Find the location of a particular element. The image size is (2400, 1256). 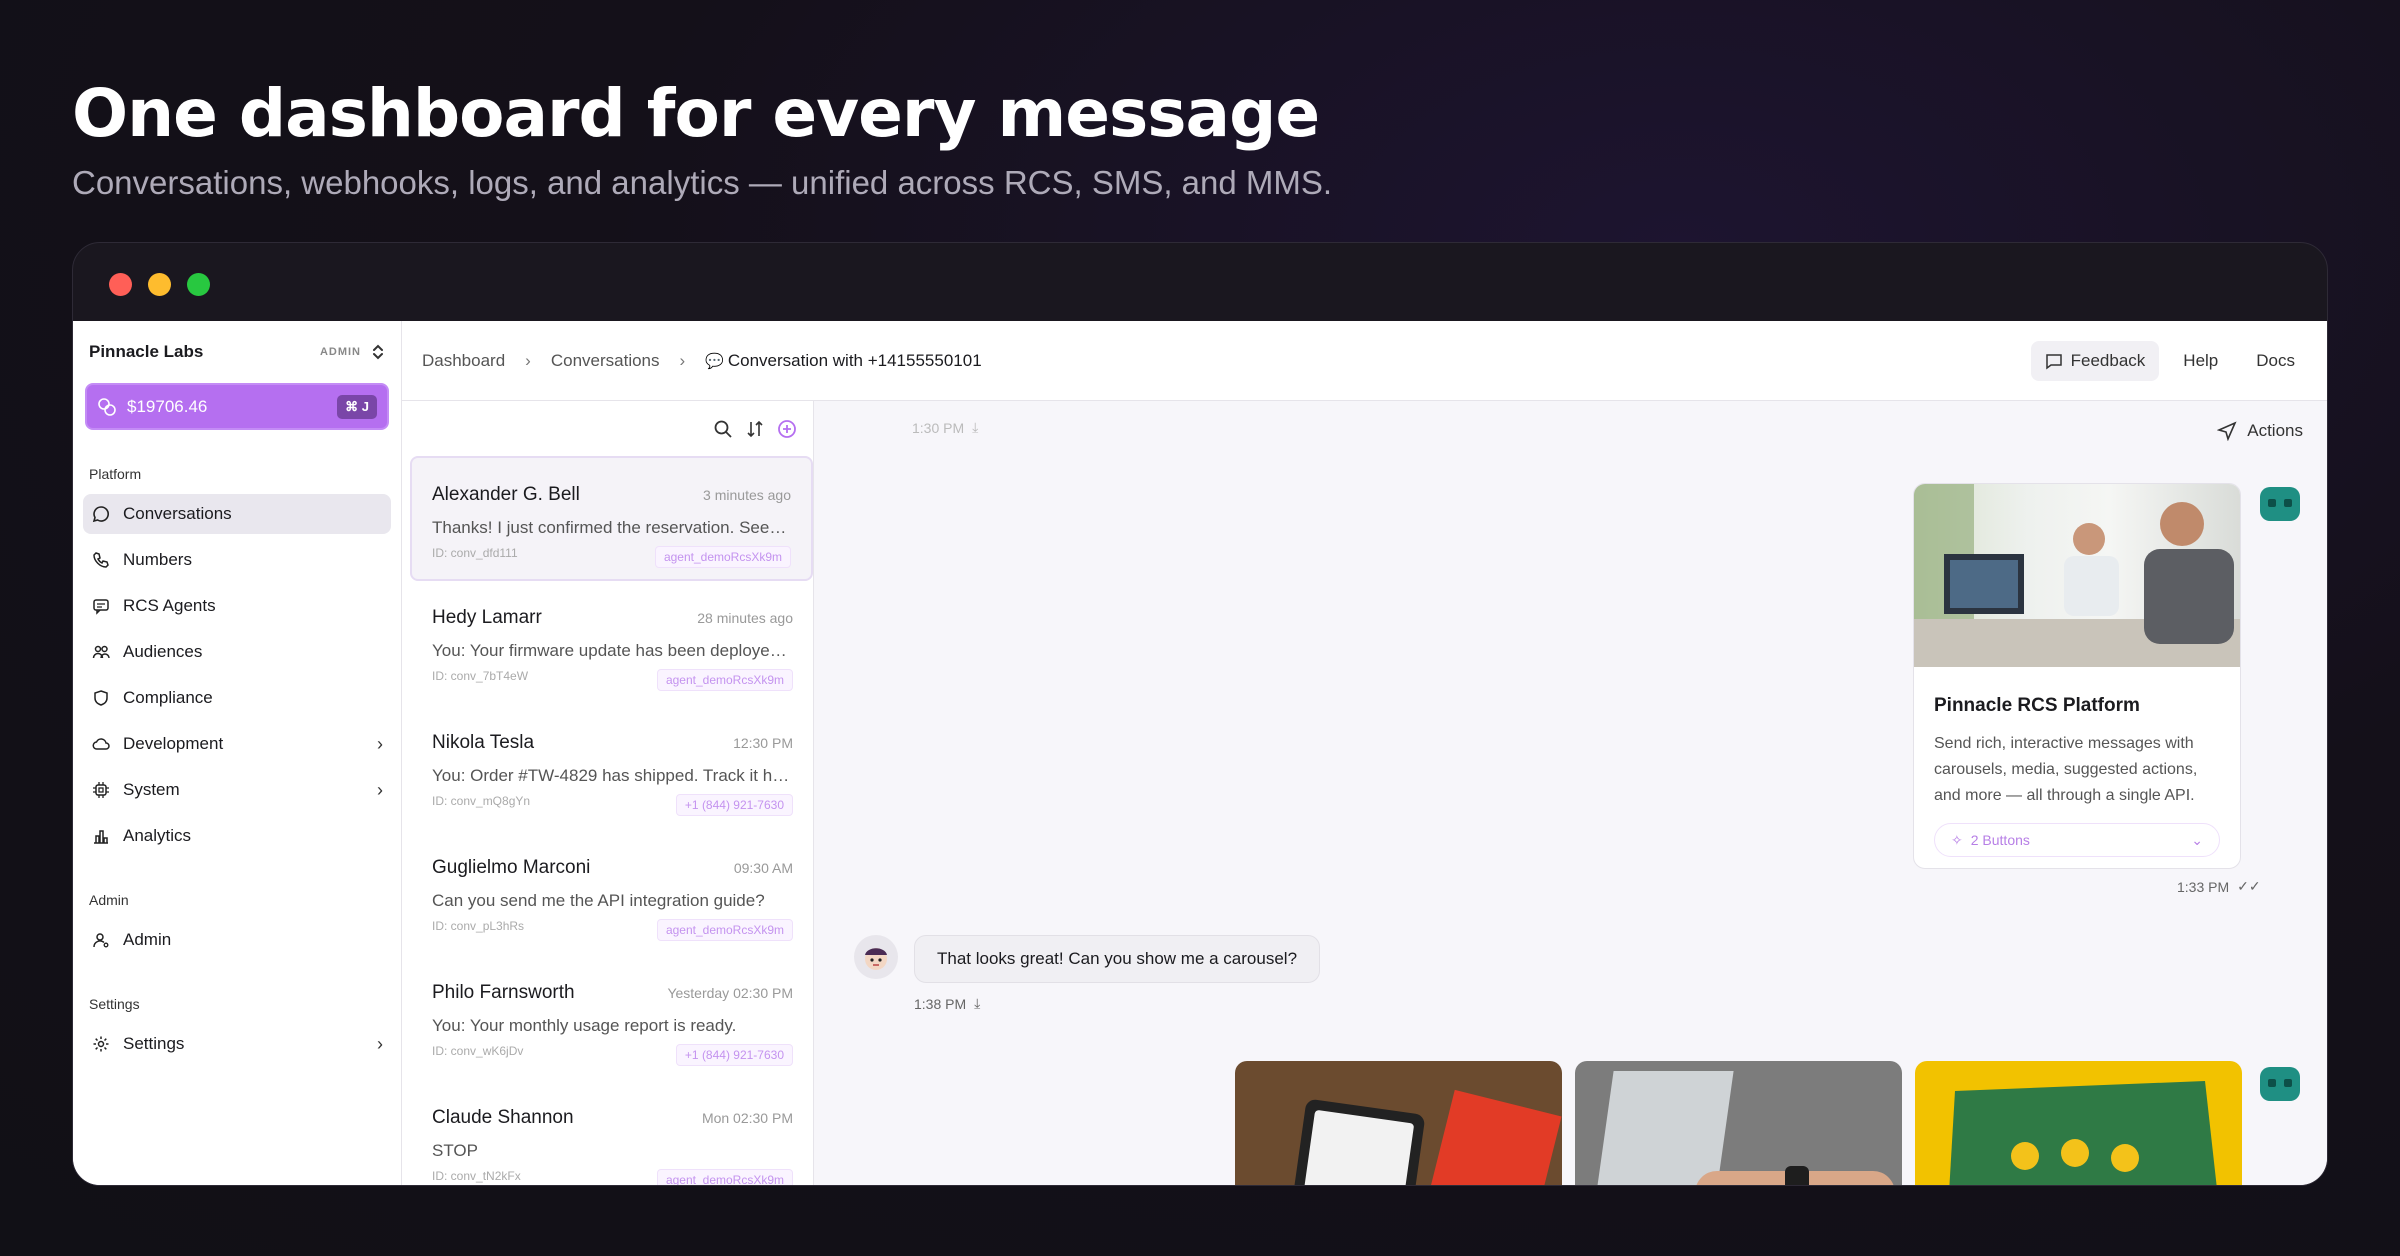

puzzle-photo-icon is located at coordinates (2083, 1133).